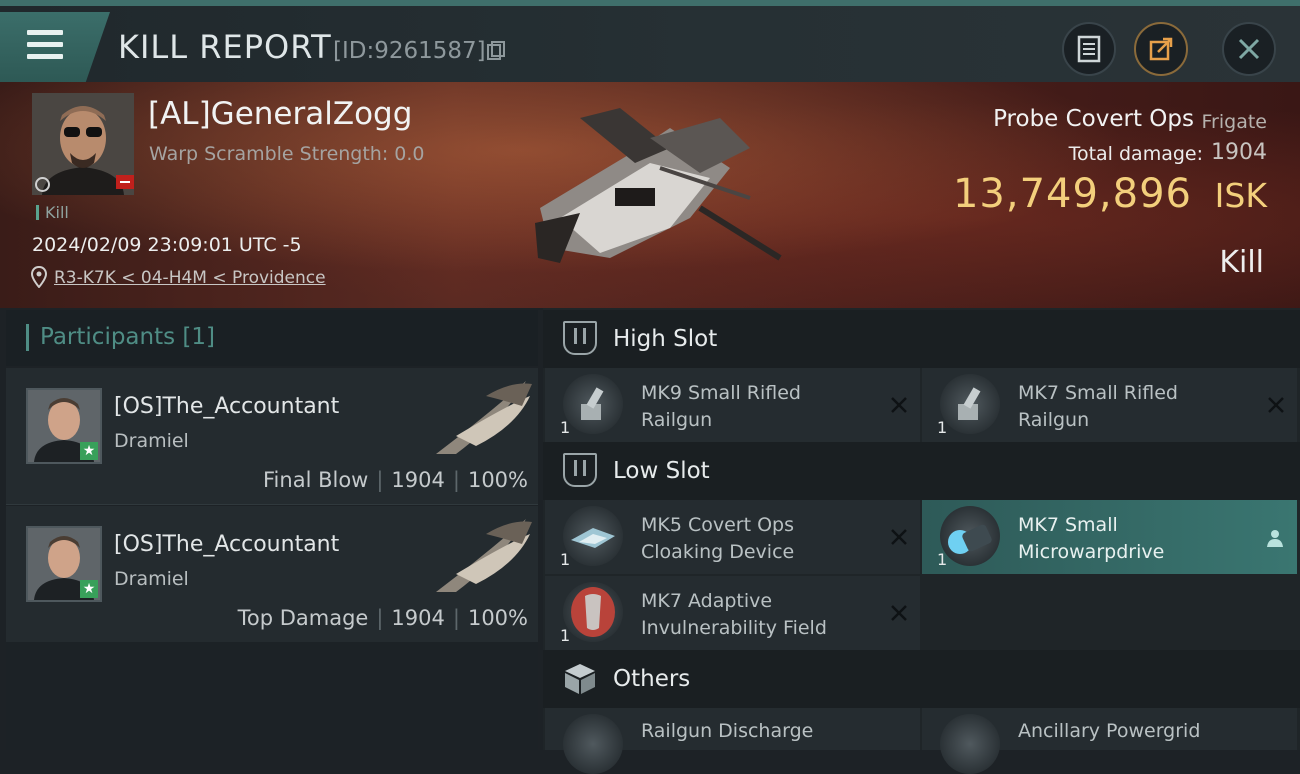  I want to click on ship-render-icon, so click(658, 185).